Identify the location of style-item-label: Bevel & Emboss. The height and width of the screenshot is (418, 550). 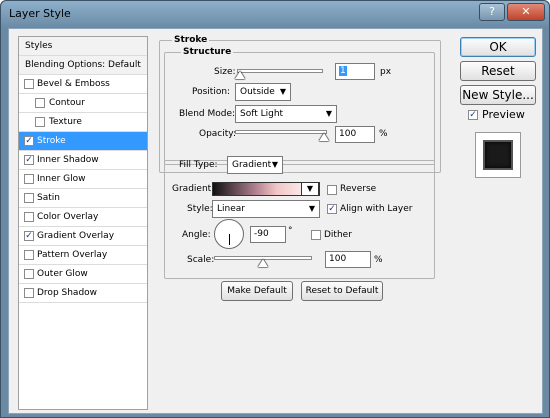
(73, 84).